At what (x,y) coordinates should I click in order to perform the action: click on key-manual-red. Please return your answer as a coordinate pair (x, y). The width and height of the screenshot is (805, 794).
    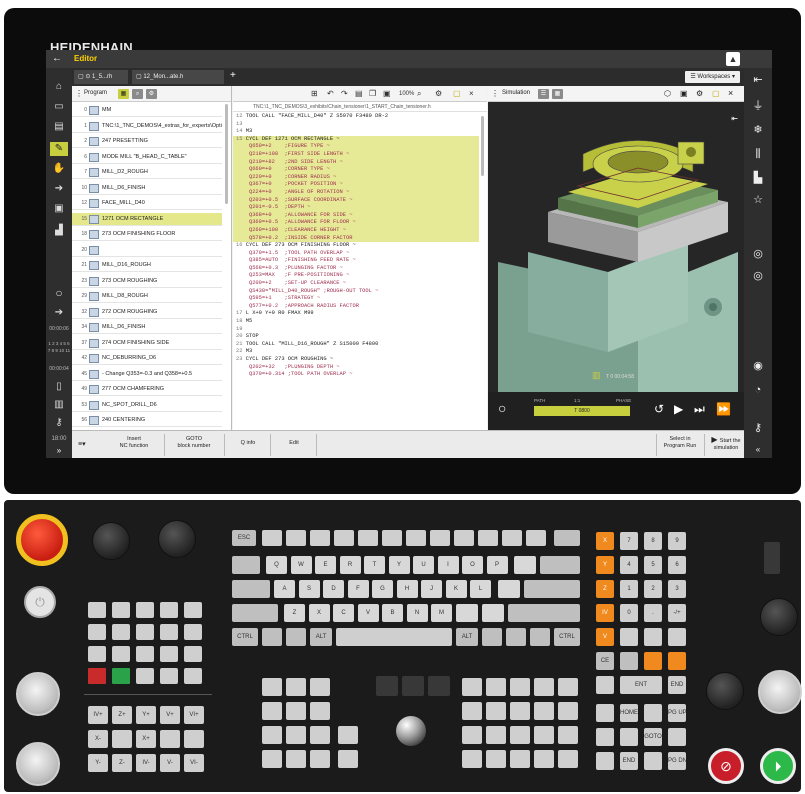
    Looking at the image, I should click on (97, 676).